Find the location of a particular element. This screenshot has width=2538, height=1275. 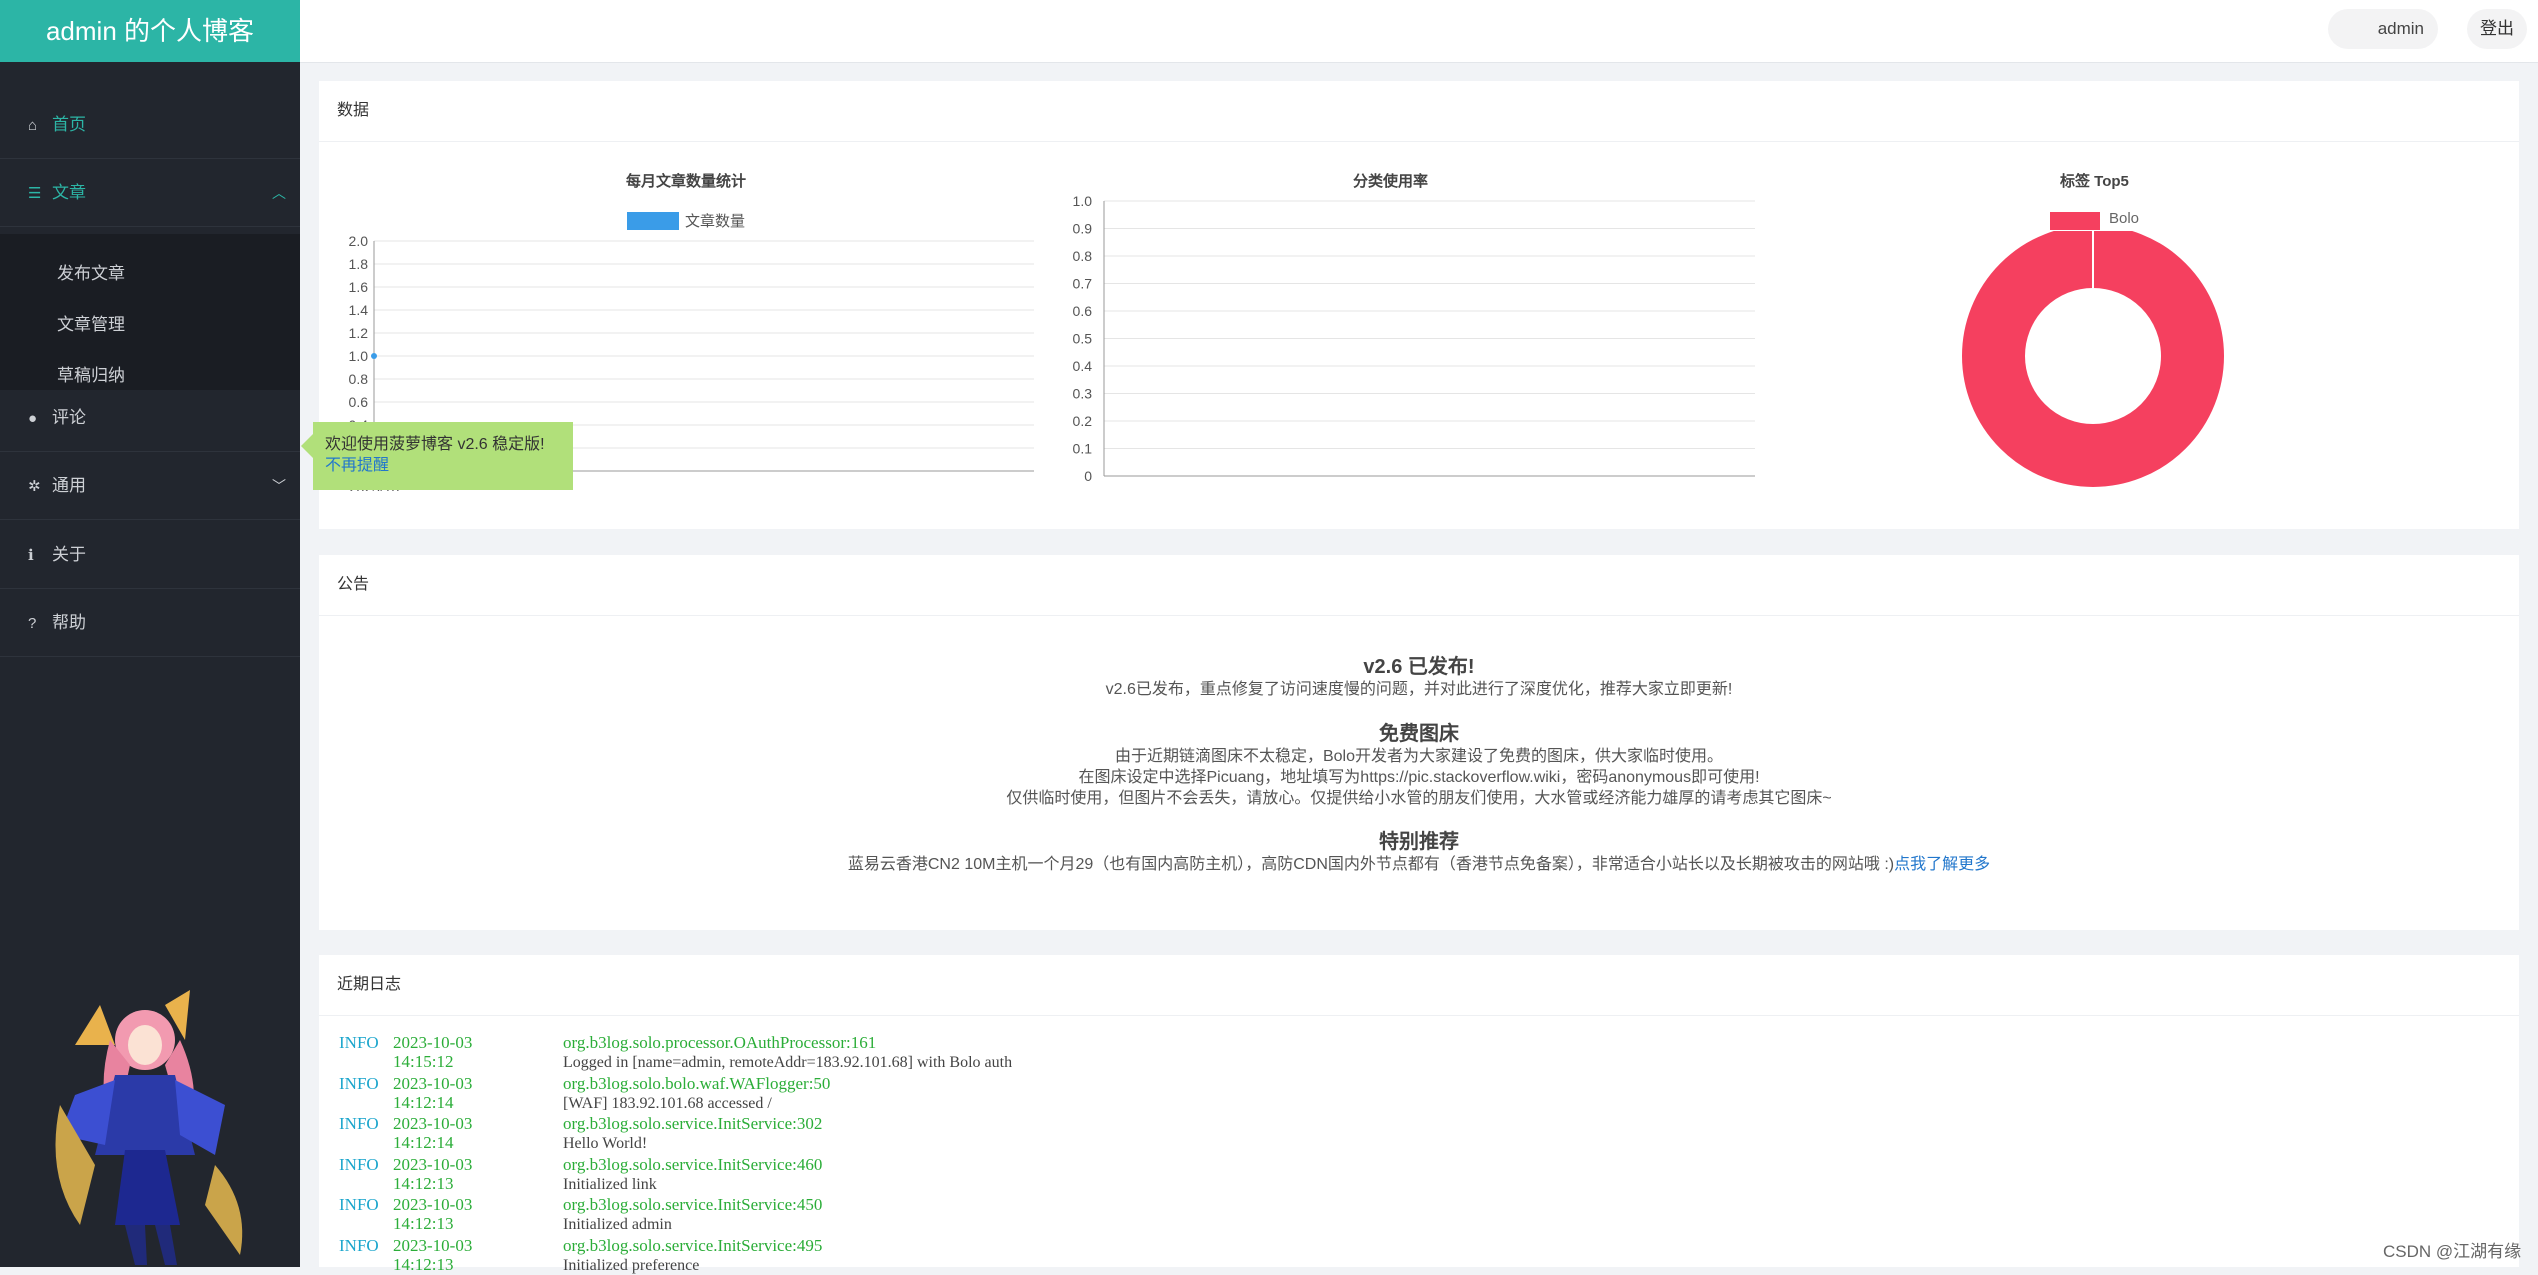

log-time: 14:15:12 is located at coordinates (423, 1061).